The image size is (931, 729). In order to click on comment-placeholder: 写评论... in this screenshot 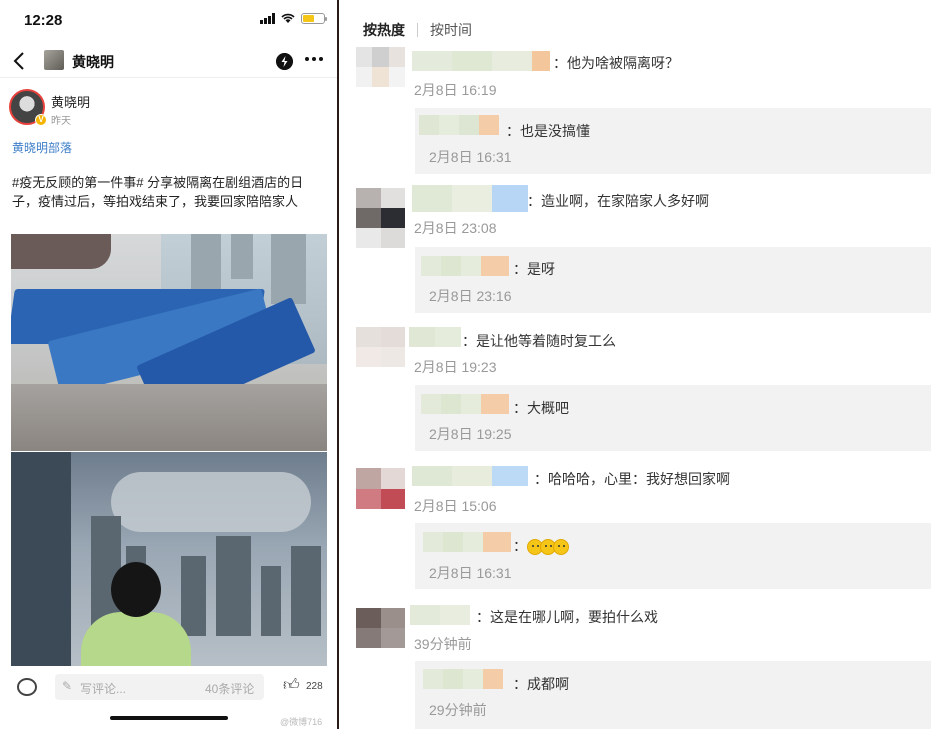, I will do `click(103, 689)`.